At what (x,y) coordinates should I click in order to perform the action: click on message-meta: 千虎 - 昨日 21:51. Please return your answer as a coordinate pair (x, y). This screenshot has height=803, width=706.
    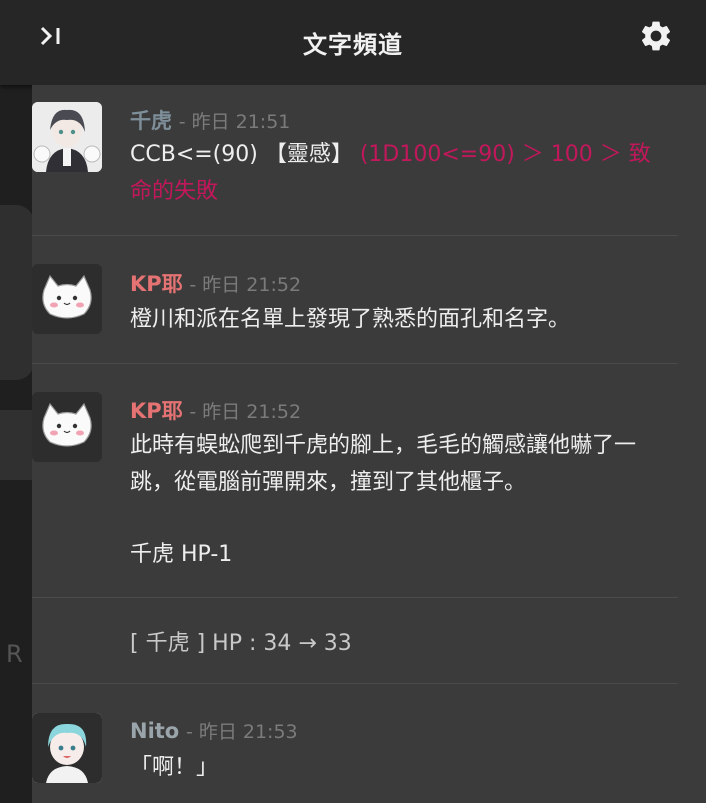
    Looking at the image, I should click on (210, 120).